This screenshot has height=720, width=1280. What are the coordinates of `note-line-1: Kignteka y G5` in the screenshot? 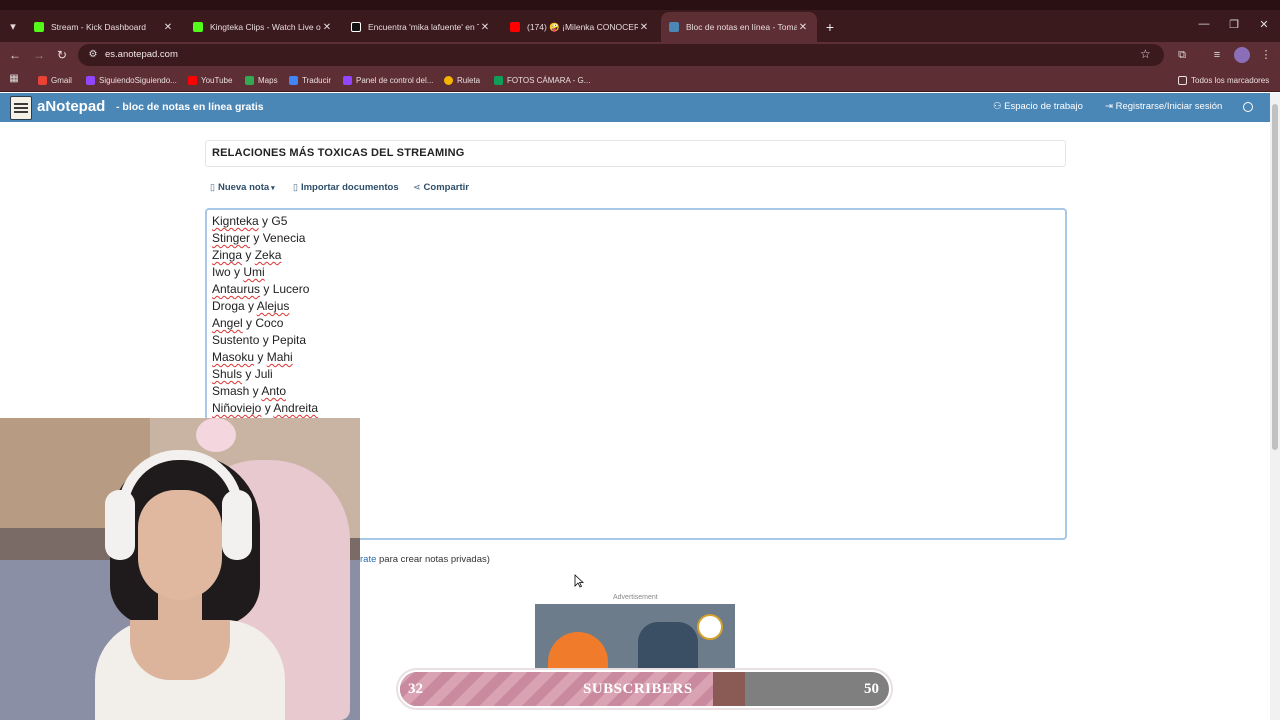 It's located at (250, 221).